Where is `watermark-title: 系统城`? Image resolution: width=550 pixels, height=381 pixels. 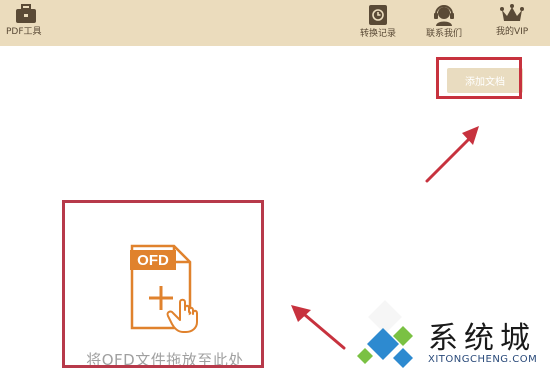 watermark-title: 系统城 is located at coordinates (482, 338).